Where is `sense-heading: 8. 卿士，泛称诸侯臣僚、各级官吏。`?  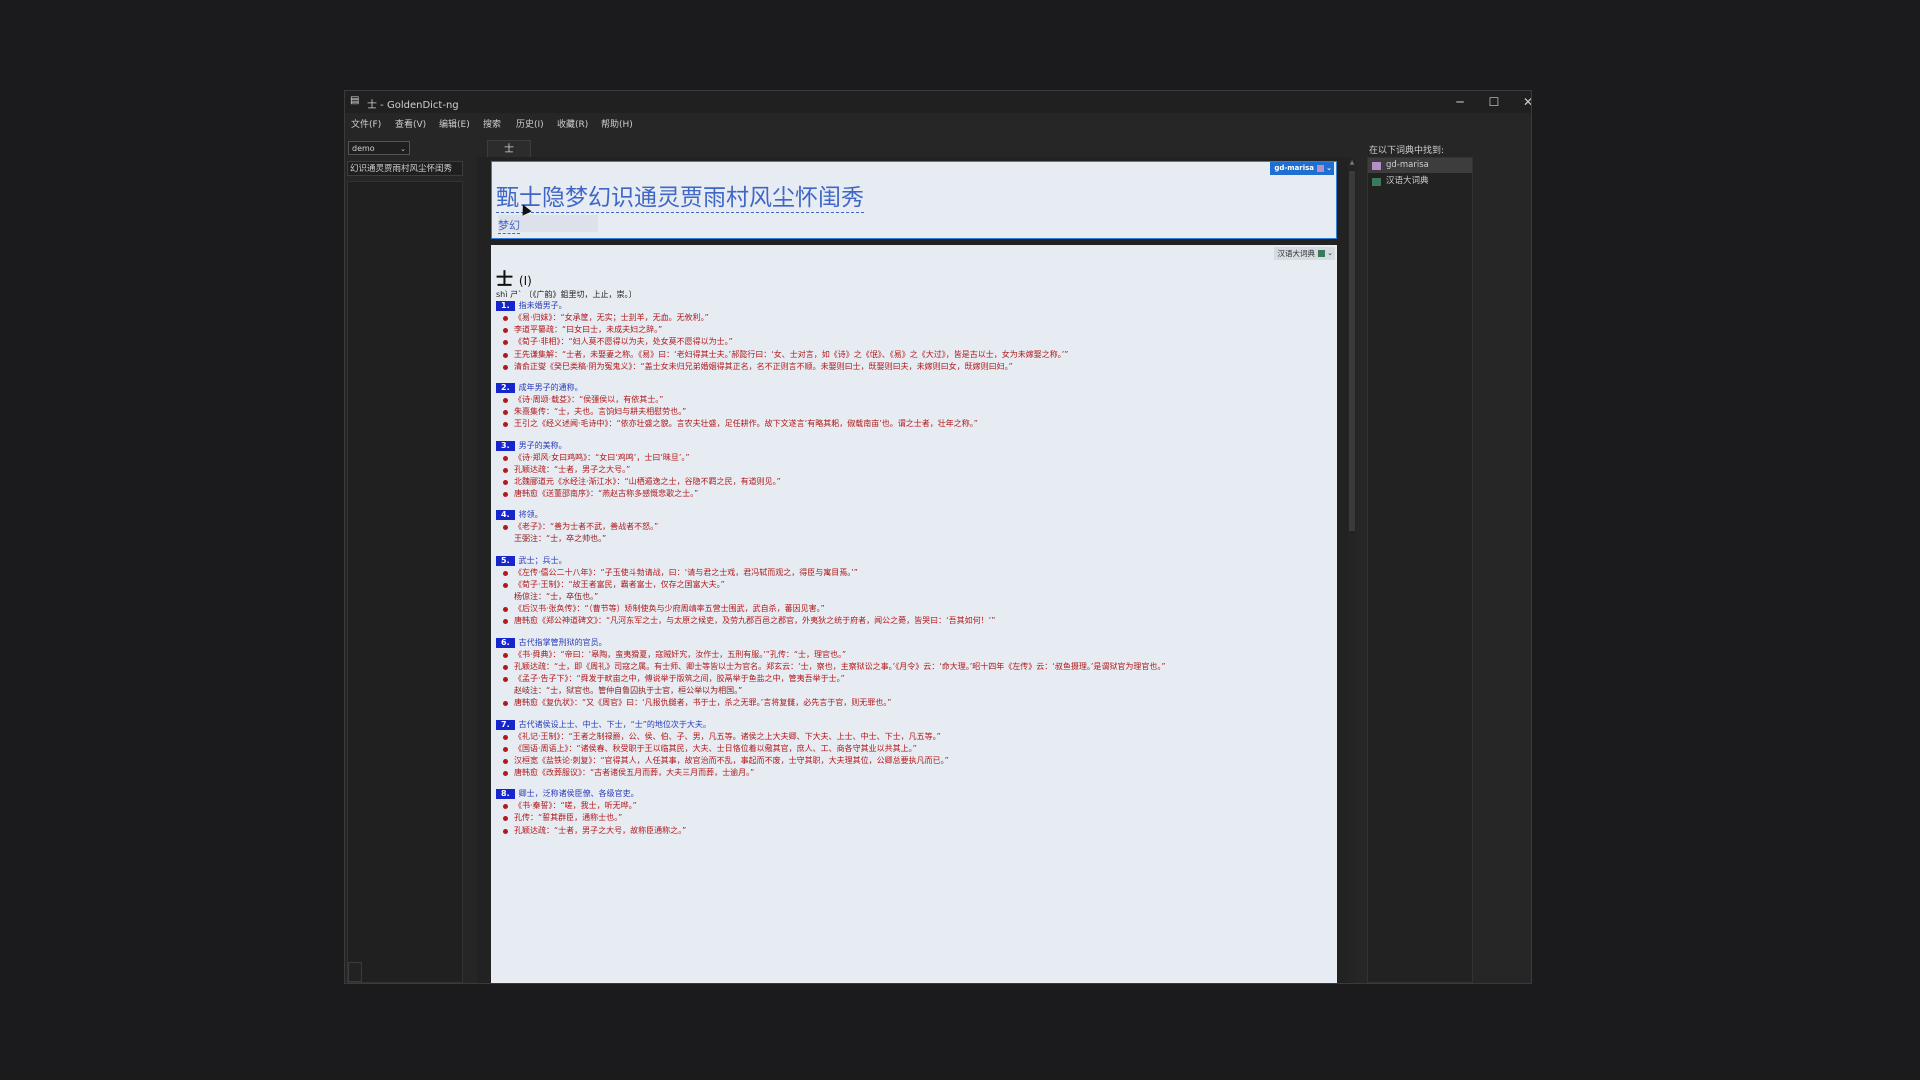 sense-heading: 8. 卿士，泛称诸侯臣僚、各级官吏。 is located at coordinates (911, 794).